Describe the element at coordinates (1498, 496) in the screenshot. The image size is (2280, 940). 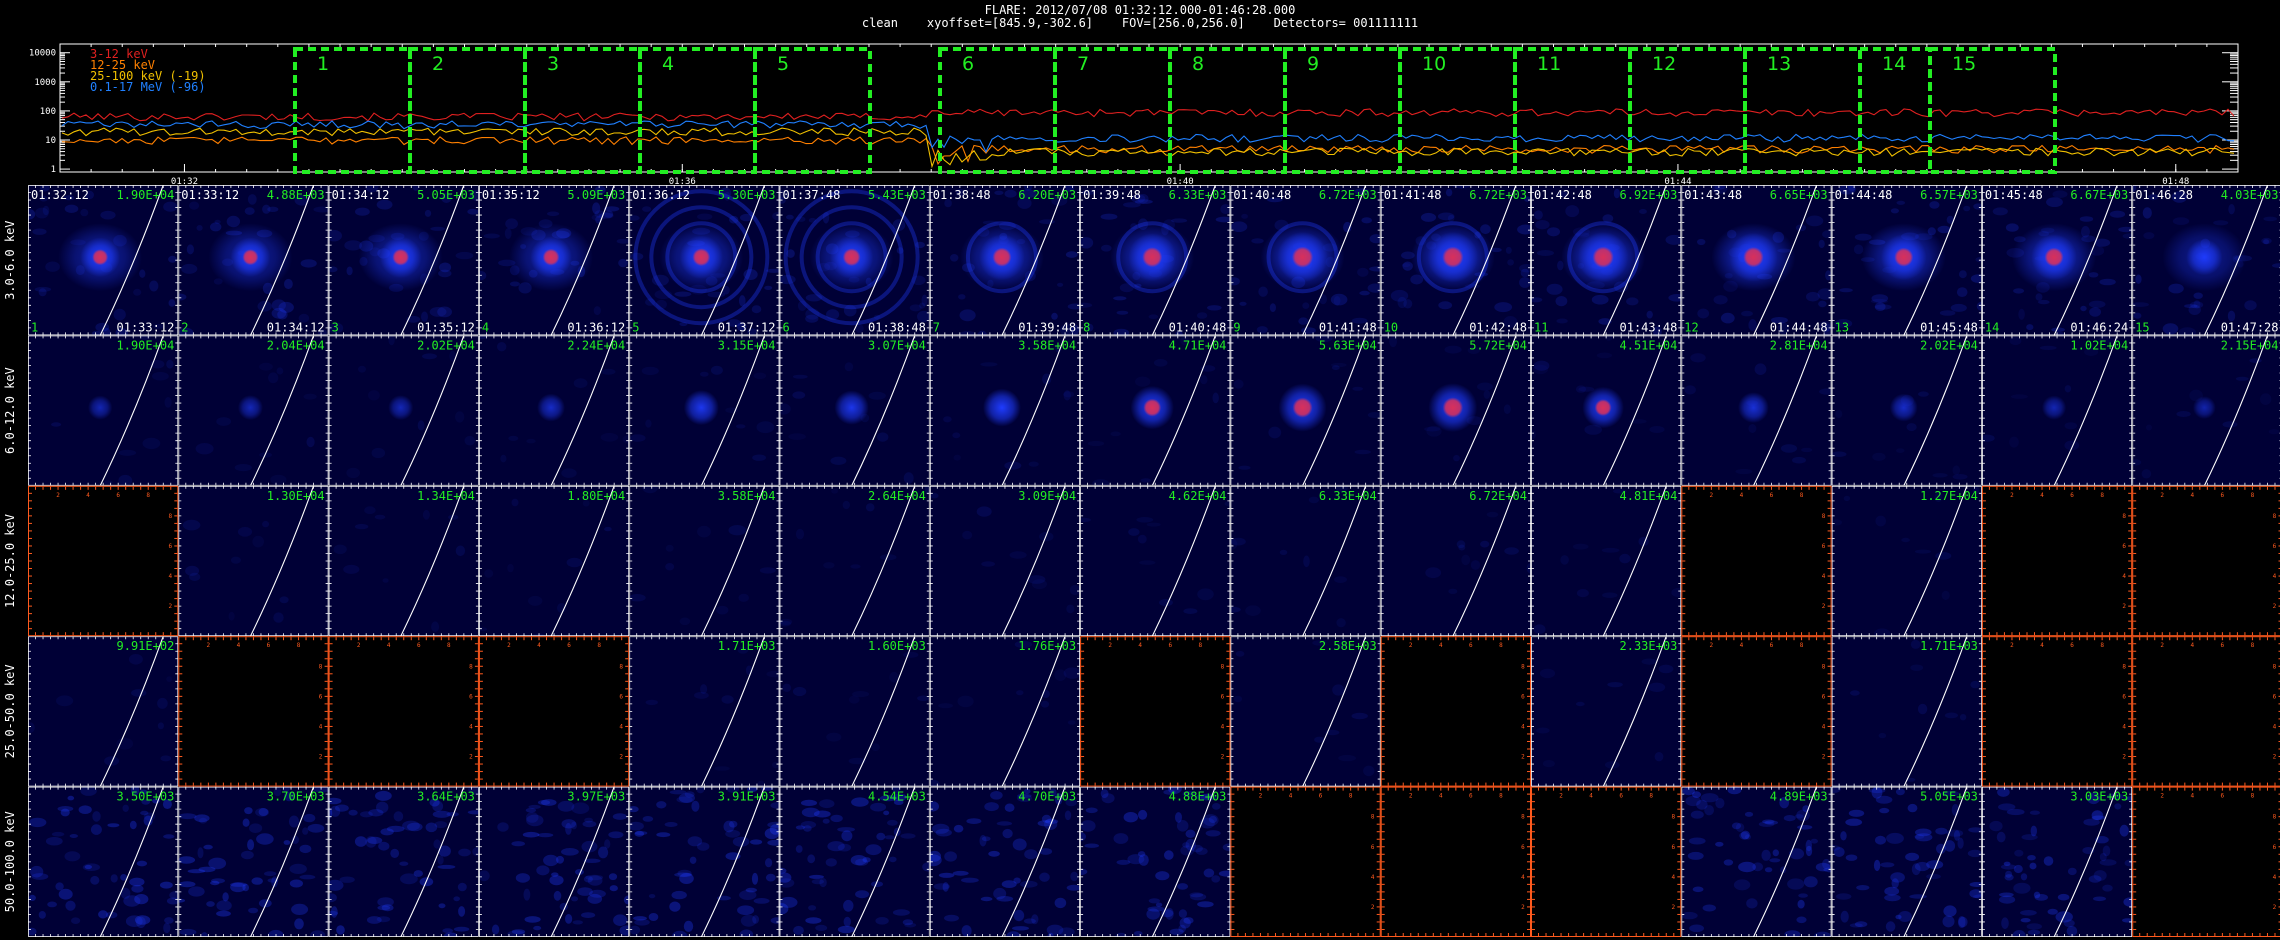
I see `peak-value-label: 6.72E+04` at that location.